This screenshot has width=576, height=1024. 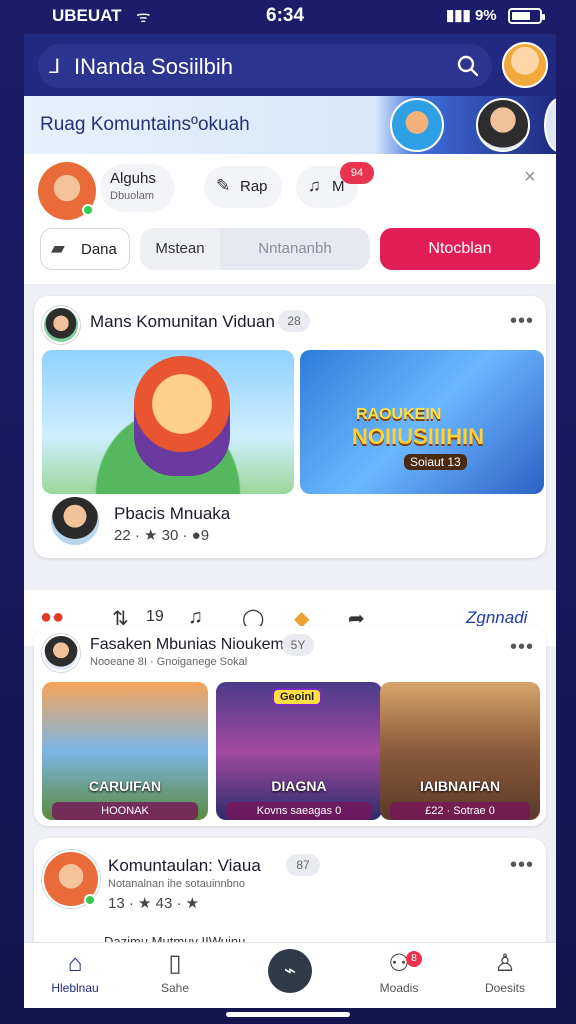 What do you see at coordinates (175, 963) in the screenshot?
I see `book-icon: ▯` at bounding box center [175, 963].